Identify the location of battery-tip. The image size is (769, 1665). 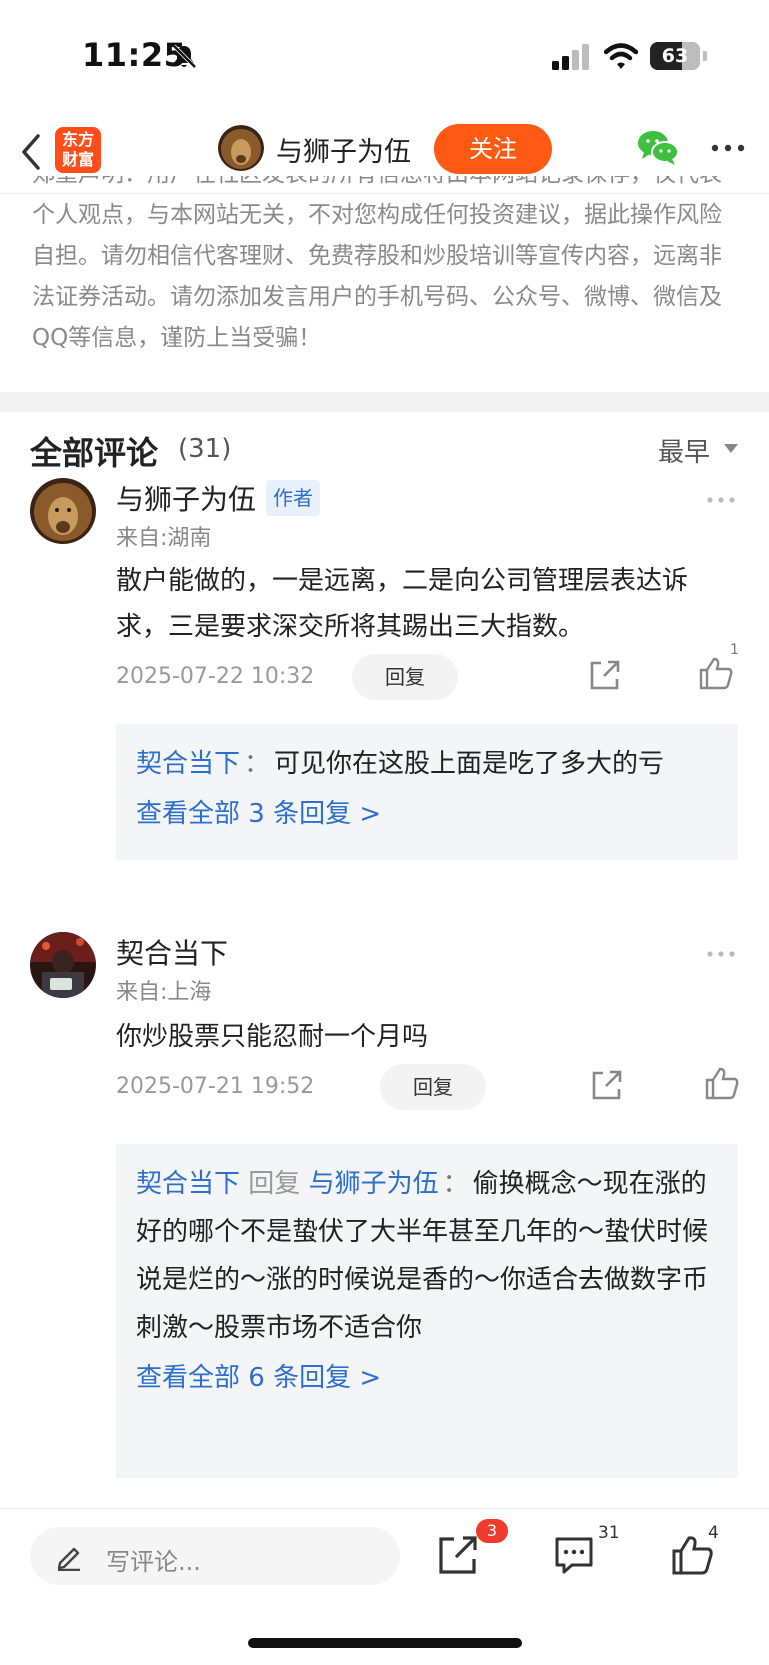
(705, 56).